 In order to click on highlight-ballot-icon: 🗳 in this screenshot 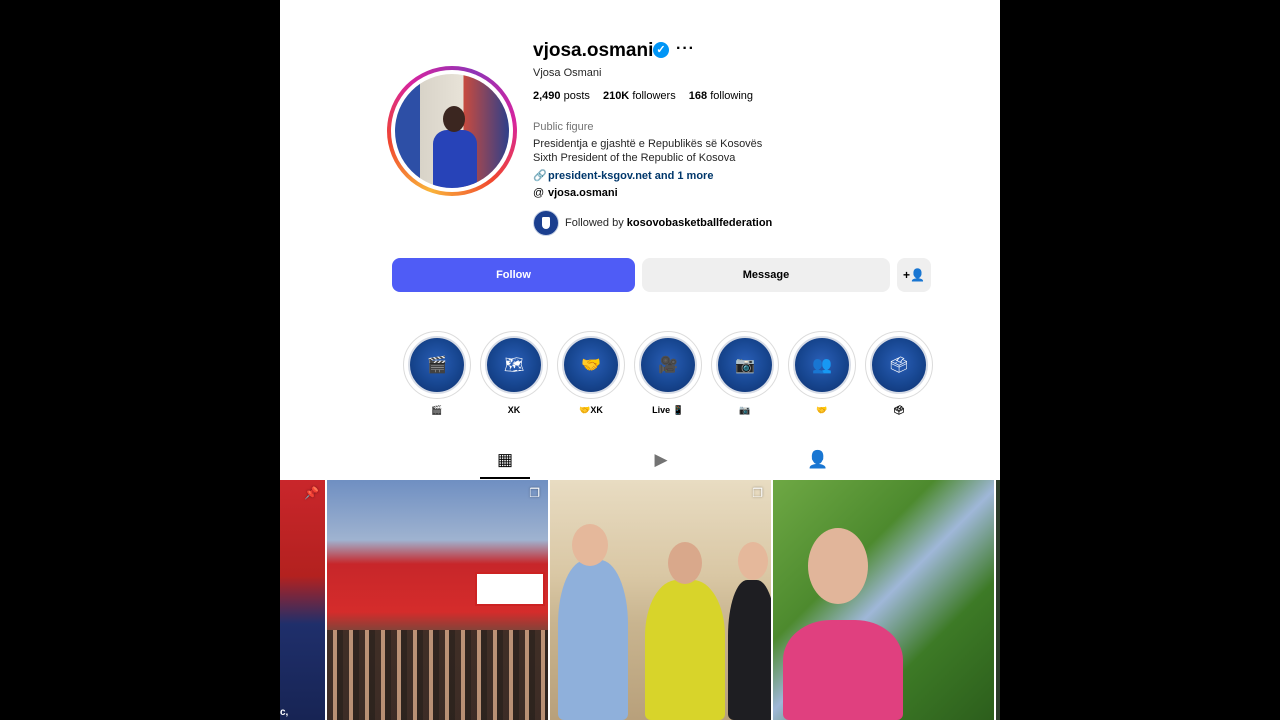, I will do `click(899, 365)`.